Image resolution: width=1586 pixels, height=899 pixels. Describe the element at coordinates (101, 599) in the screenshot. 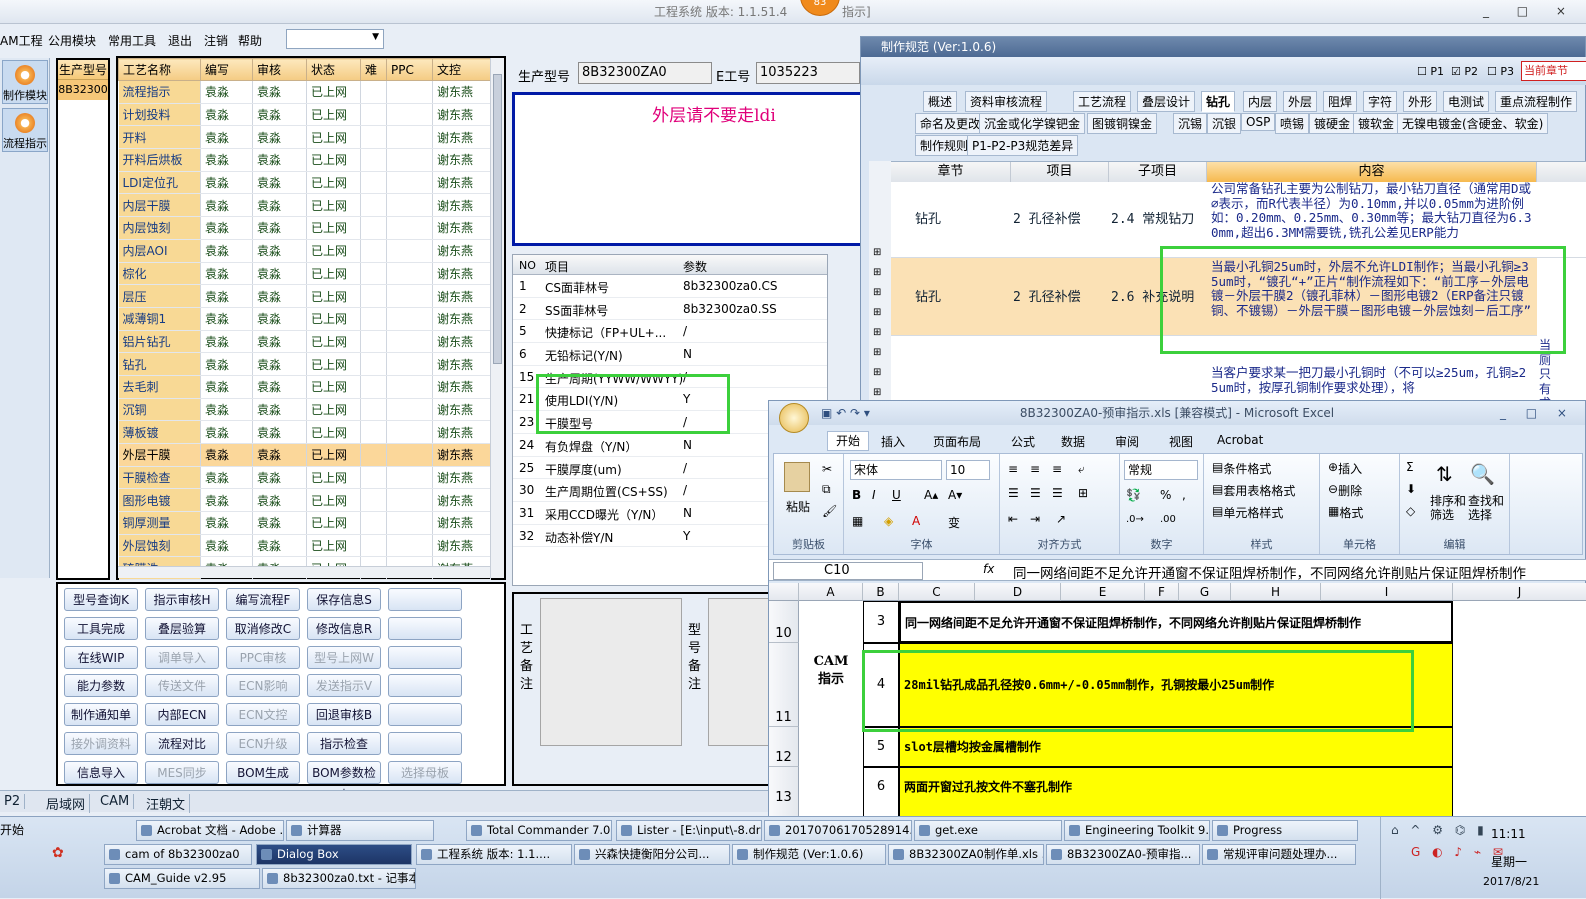

I see `action-button: 型号查询K` at that location.